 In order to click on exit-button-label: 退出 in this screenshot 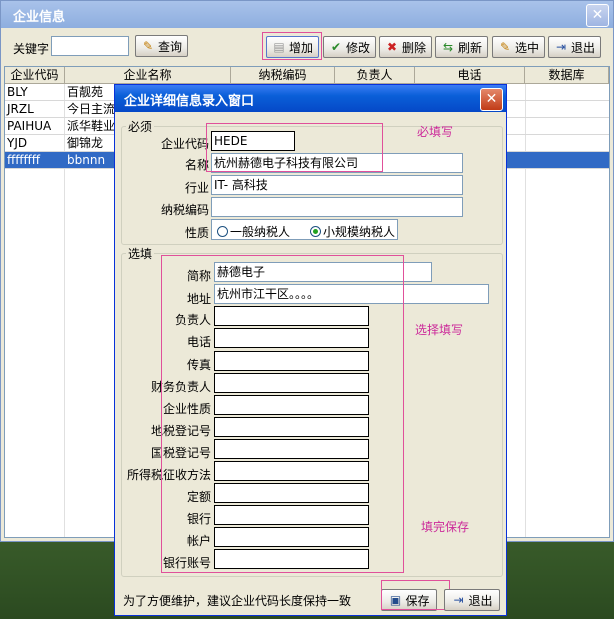, I will do `click(582, 47)`.